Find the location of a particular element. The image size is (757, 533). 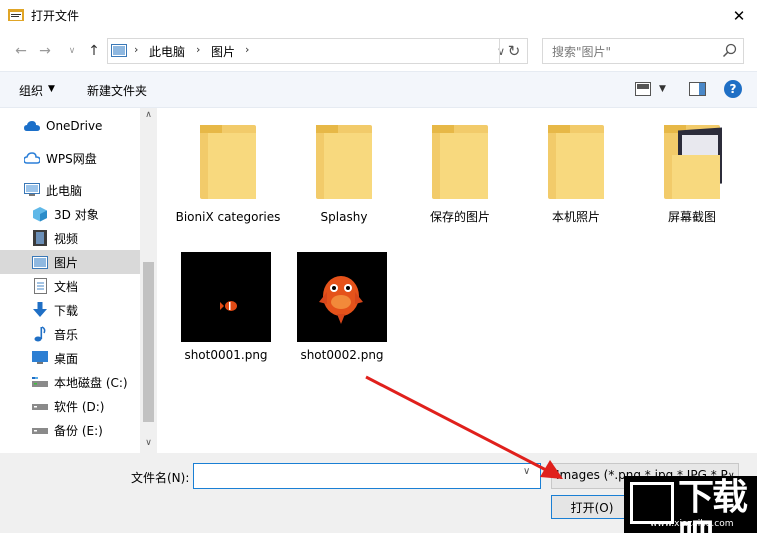

cube-icon is located at coordinates (40, 214).